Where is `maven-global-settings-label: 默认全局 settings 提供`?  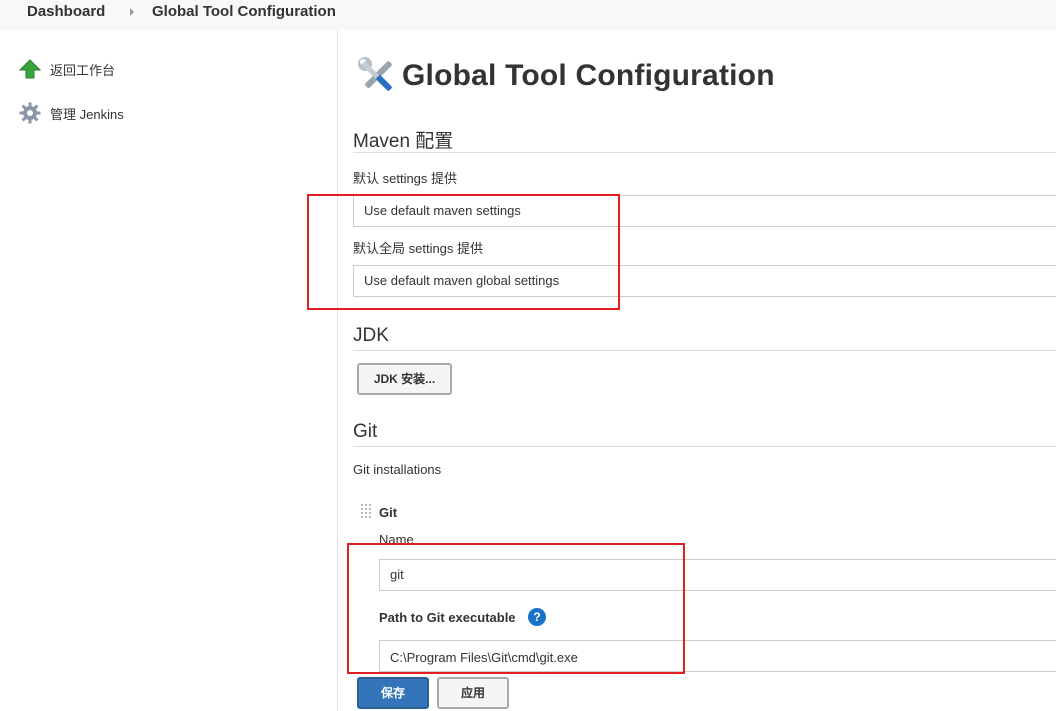
maven-global-settings-label: 默认全局 settings 提供 is located at coordinates (418, 248).